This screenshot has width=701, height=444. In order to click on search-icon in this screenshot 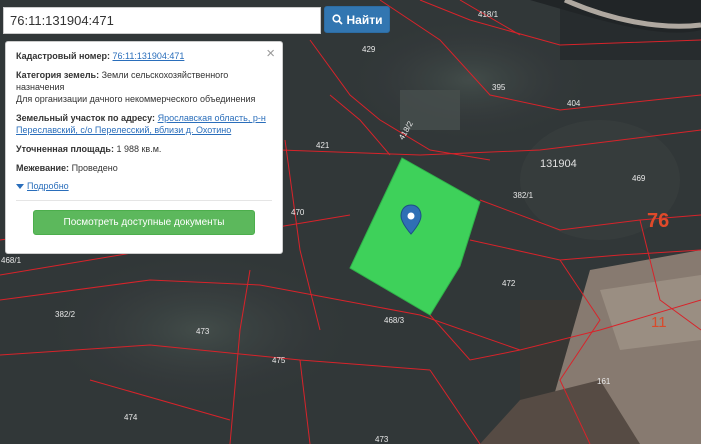, I will do `click(337, 19)`.